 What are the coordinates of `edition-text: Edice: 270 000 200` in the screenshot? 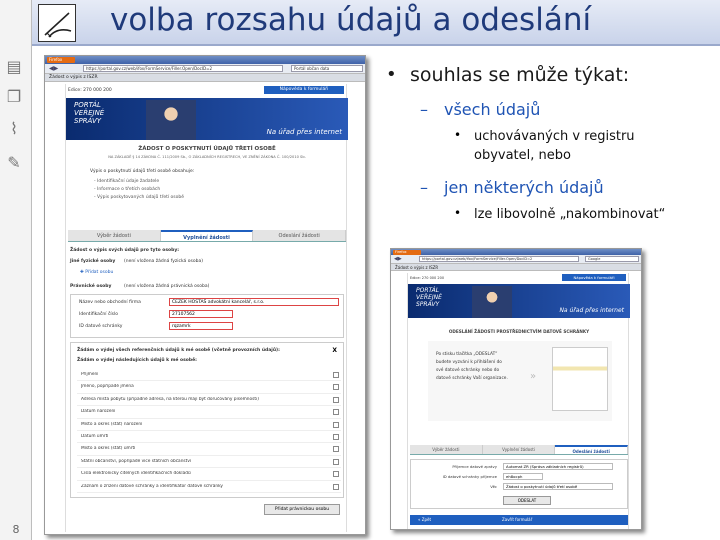 It's located at (90, 90).